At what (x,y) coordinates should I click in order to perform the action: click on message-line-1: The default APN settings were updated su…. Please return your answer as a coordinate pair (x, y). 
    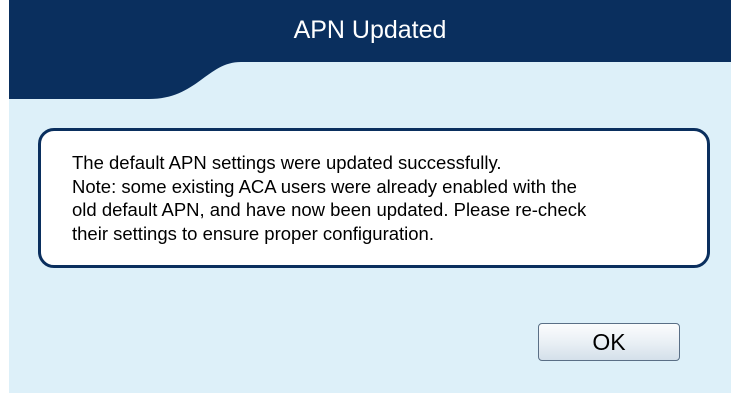
    Looking at the image, I should click on (287, 162).